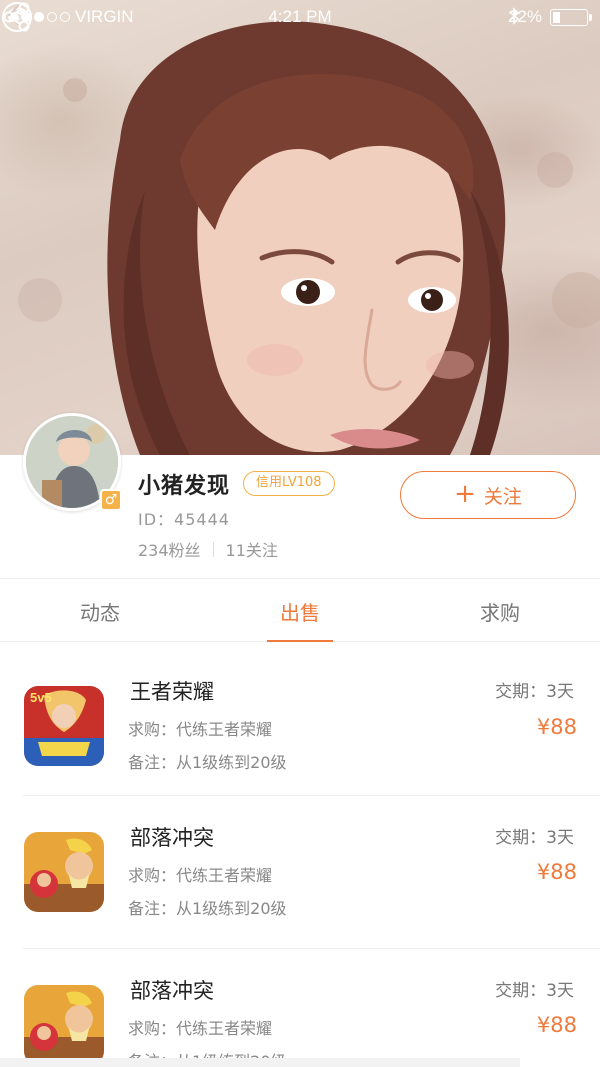  What do you see at coordinates (300, 17) in the screenshot?
I see `status-bar: VIRGIN 4:21 PM 22%` at bounding box center [300, 17].